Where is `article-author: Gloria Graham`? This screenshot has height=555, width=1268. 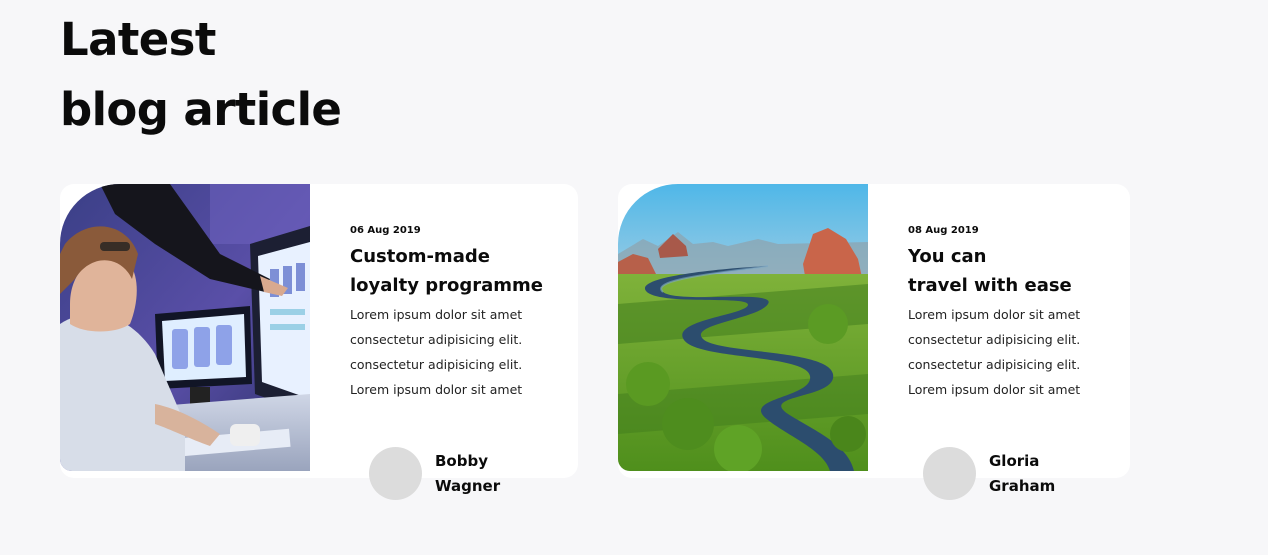 article-author: Gloria Graham is located at coordinates (989, 473).